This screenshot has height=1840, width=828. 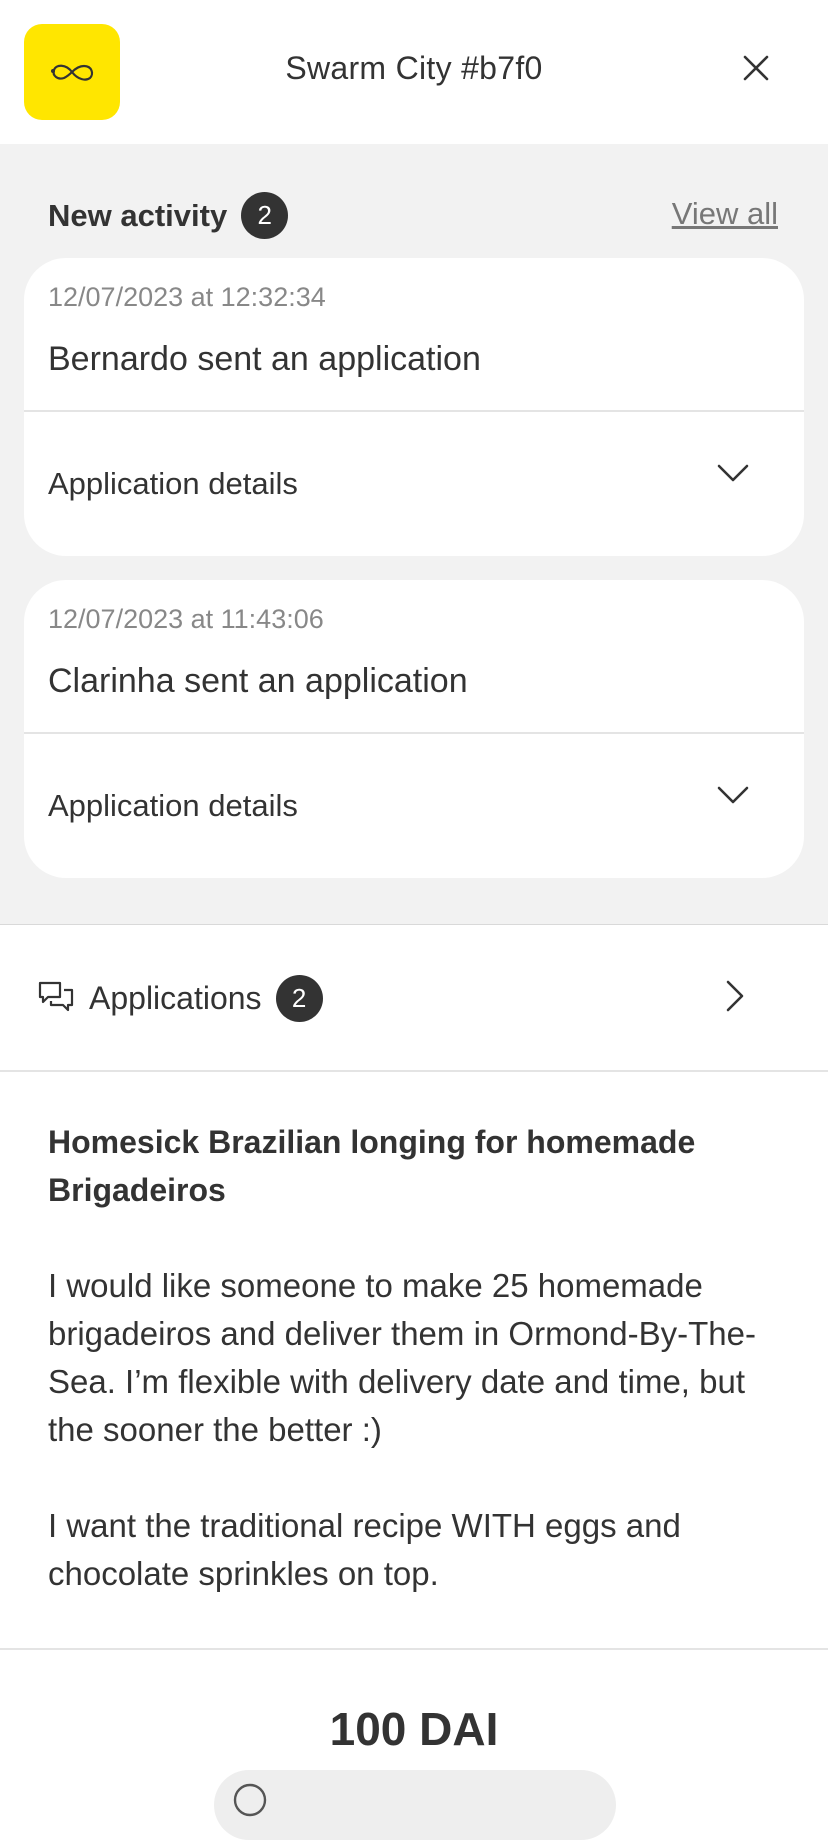 I want to click on app-header: Swarm City #b7f0, so click(x=414, y=72).